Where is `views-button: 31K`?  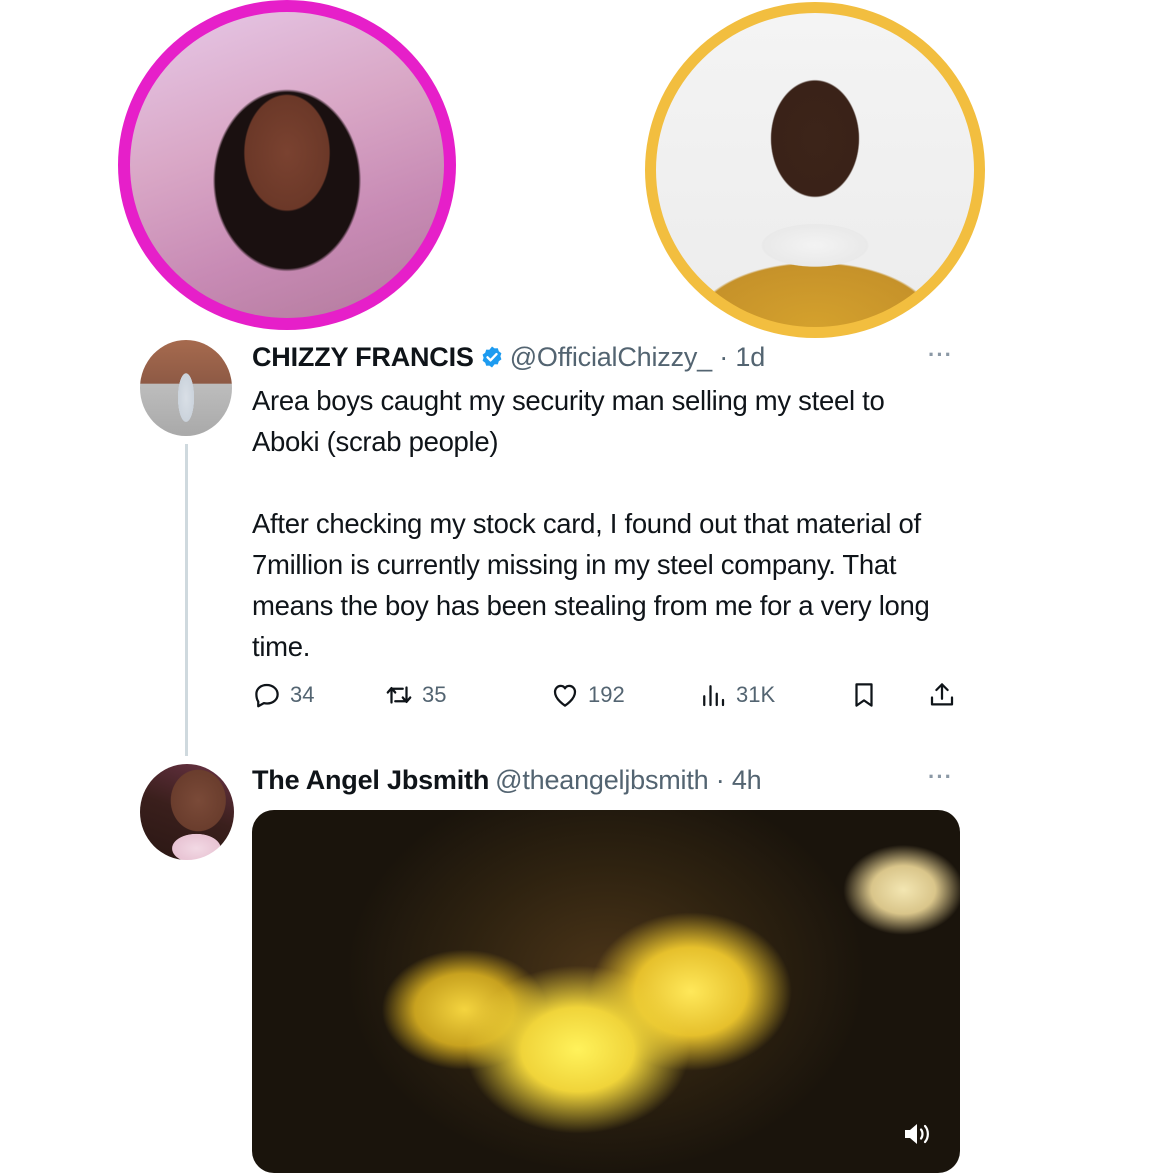 views-button: 31K is located at coordinates (736, 695).